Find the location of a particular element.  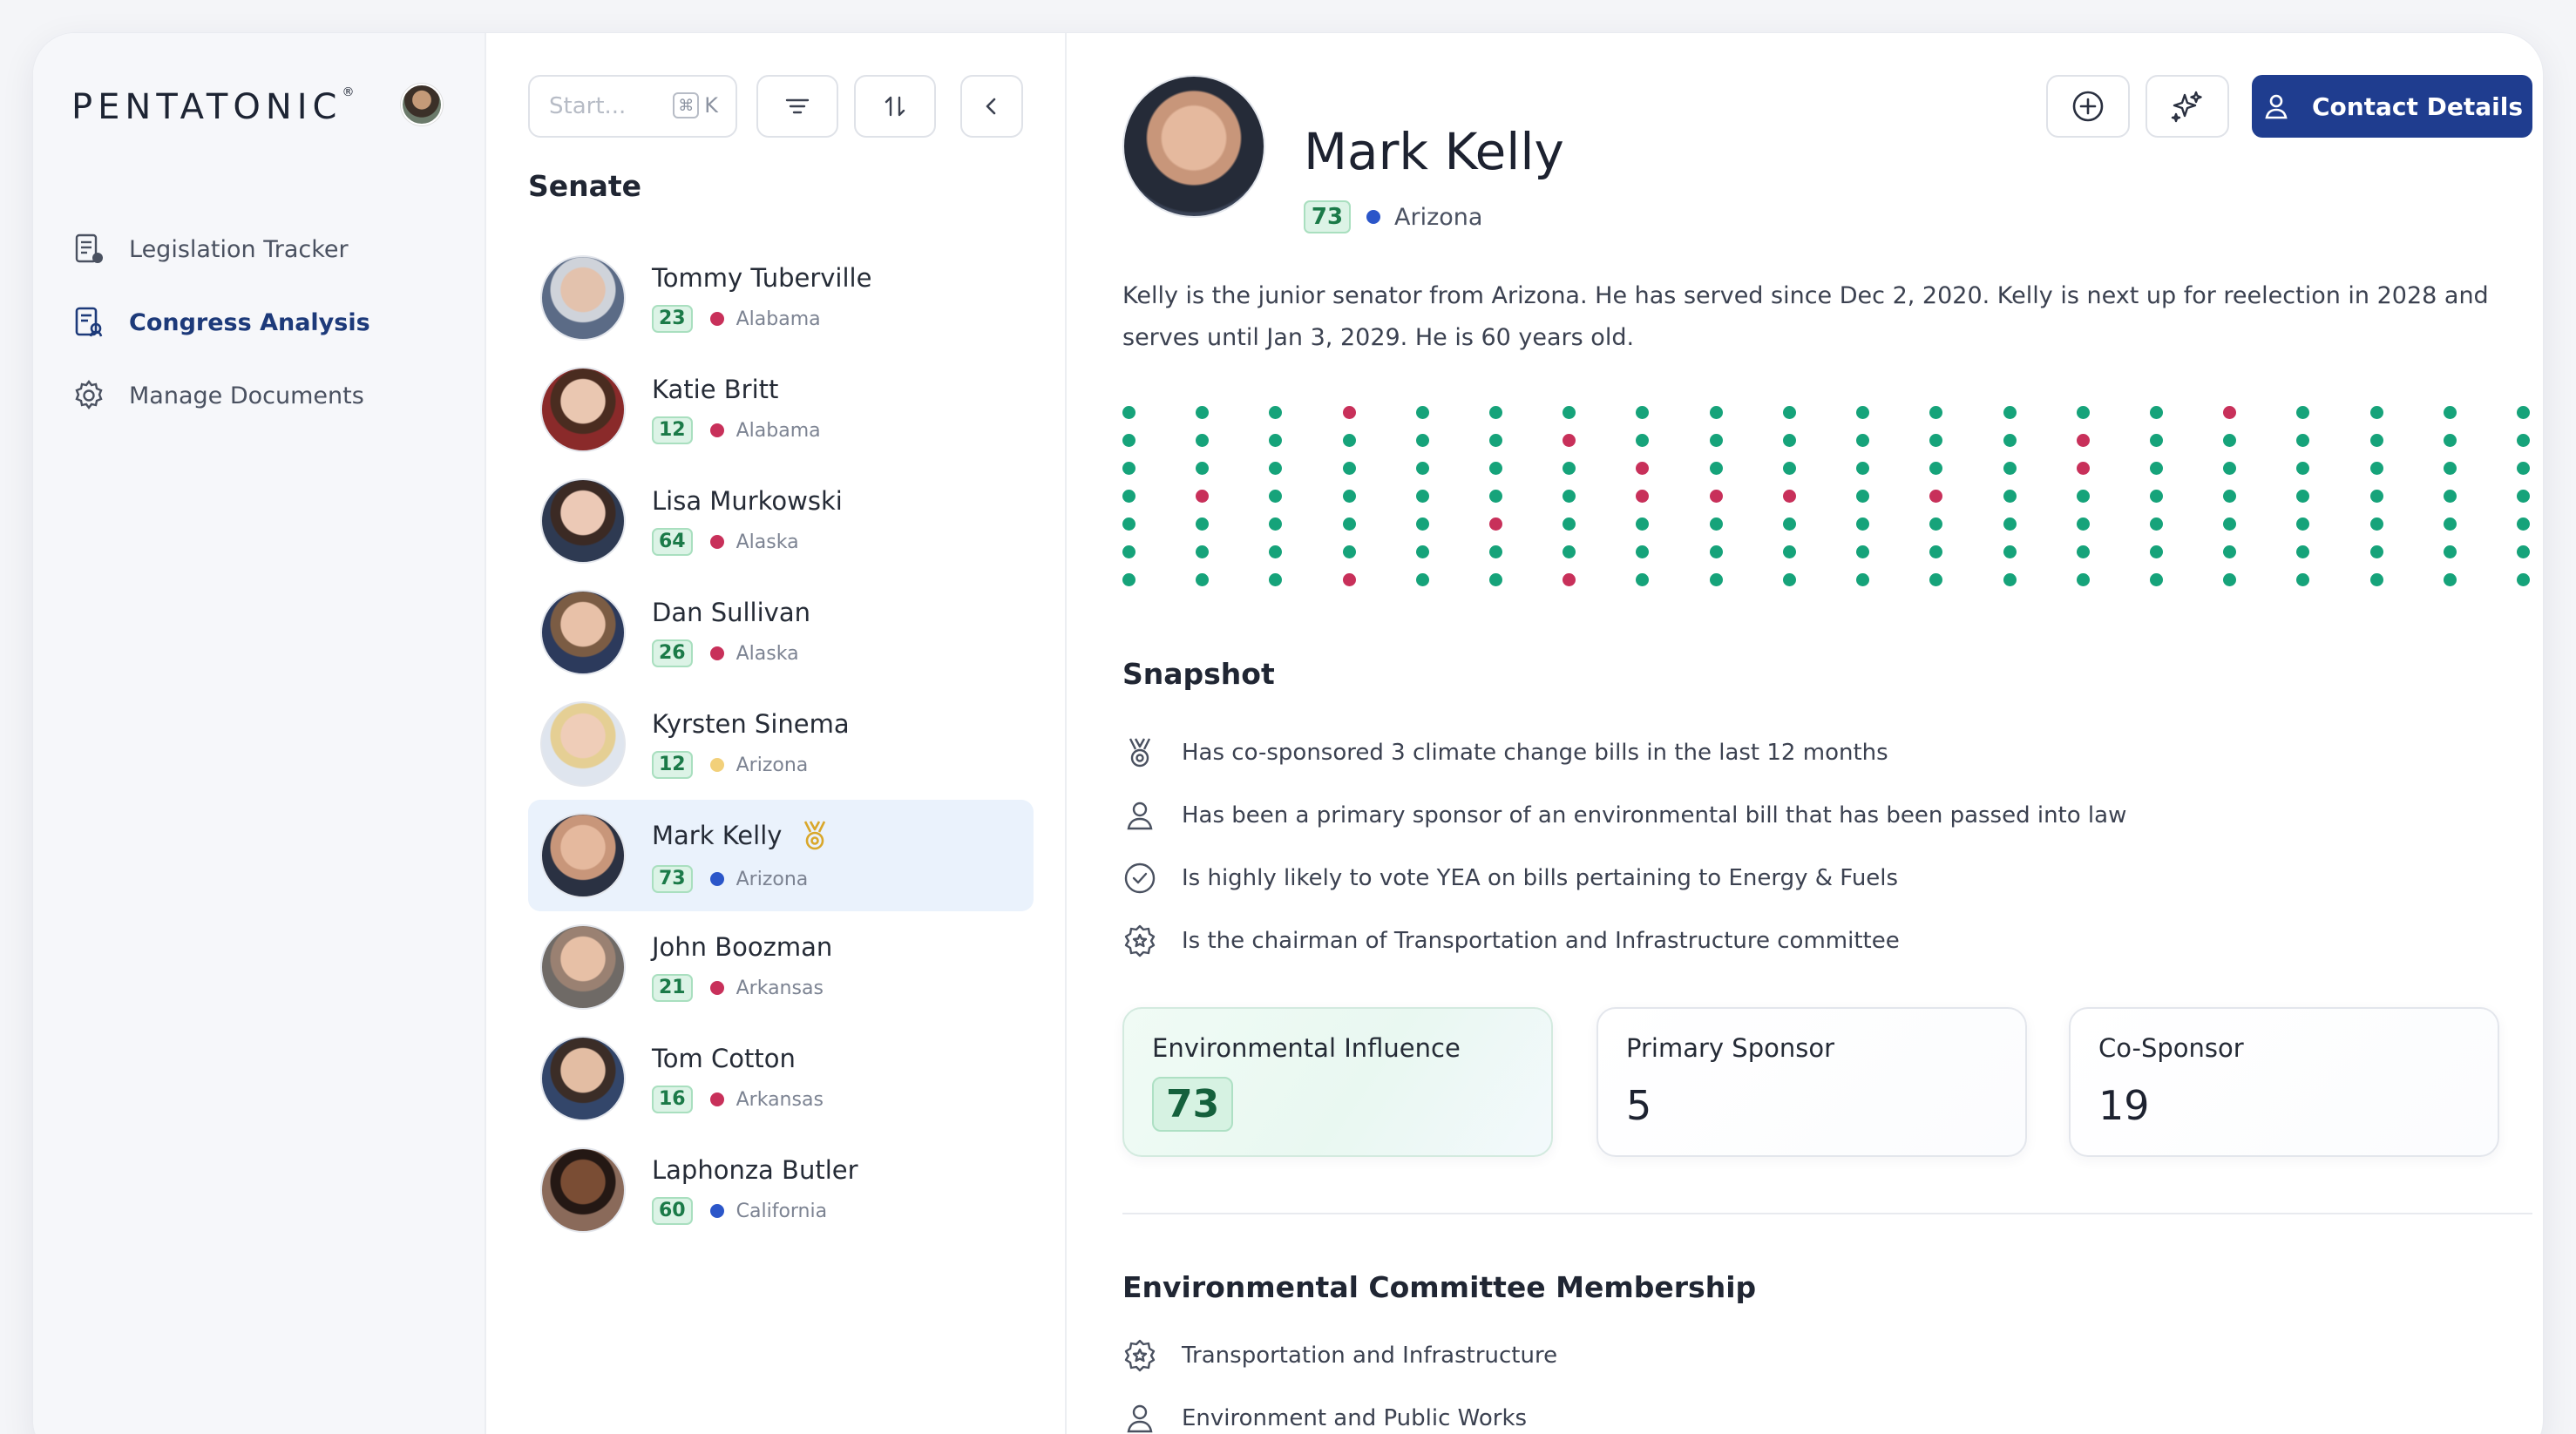

list-item: John Boozman 21 Arkansas is located at coordinates (781, 967).